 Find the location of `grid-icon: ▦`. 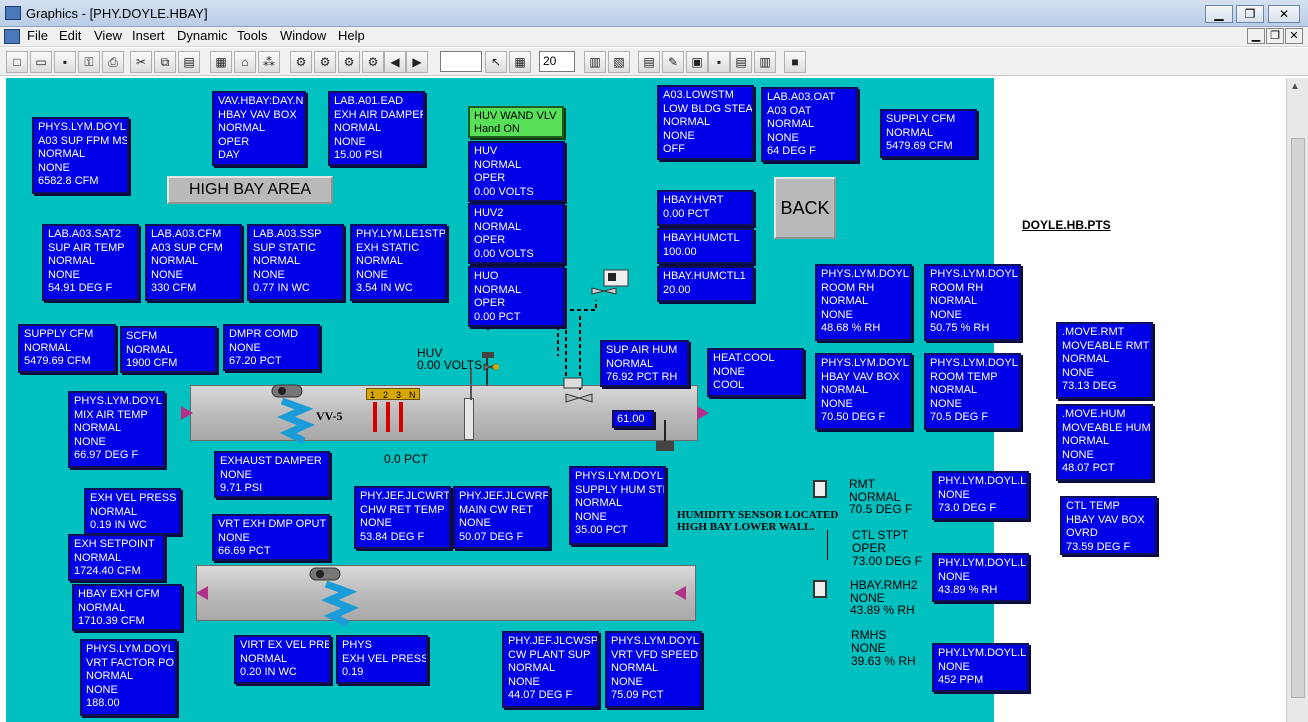

grid-icon: ▦ is located at coordinates (520, 62).